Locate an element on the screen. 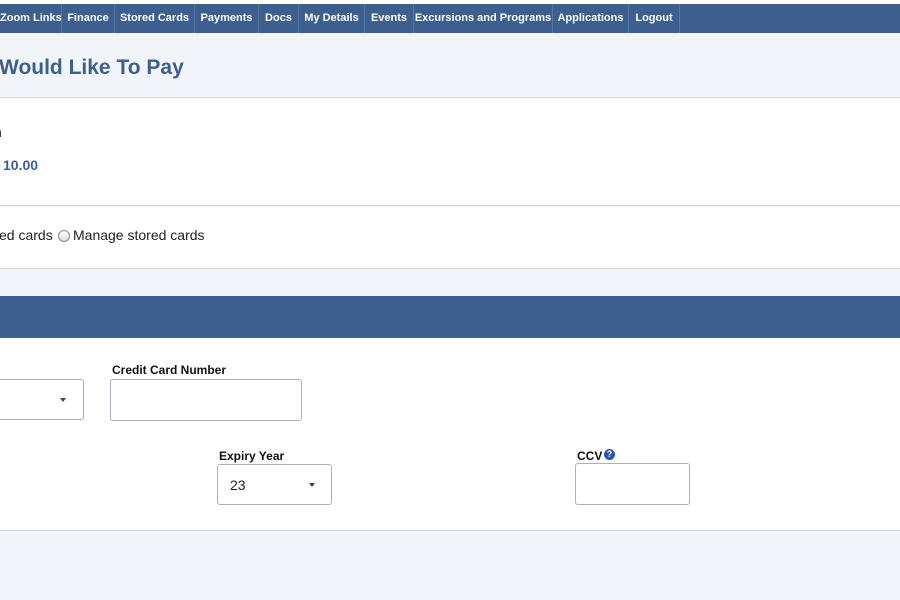 This screenshot has width=900, height=600. nav-item-finance: Finance is located at coordinates (88, 18).